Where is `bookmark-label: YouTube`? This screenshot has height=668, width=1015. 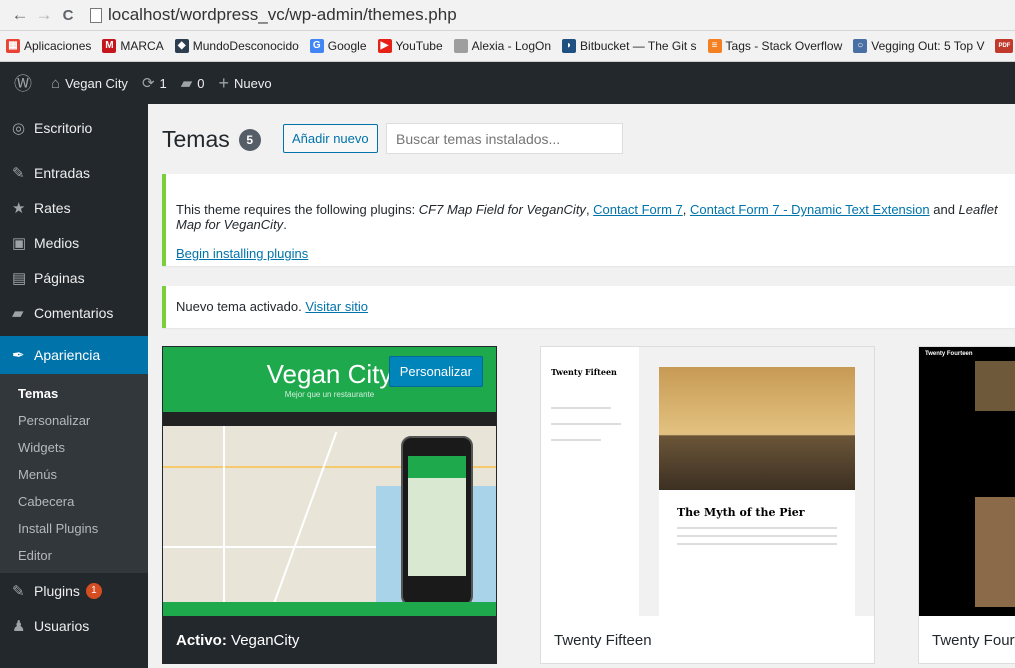 bookmark-label: YouTube is located at coordinates (419, 46).